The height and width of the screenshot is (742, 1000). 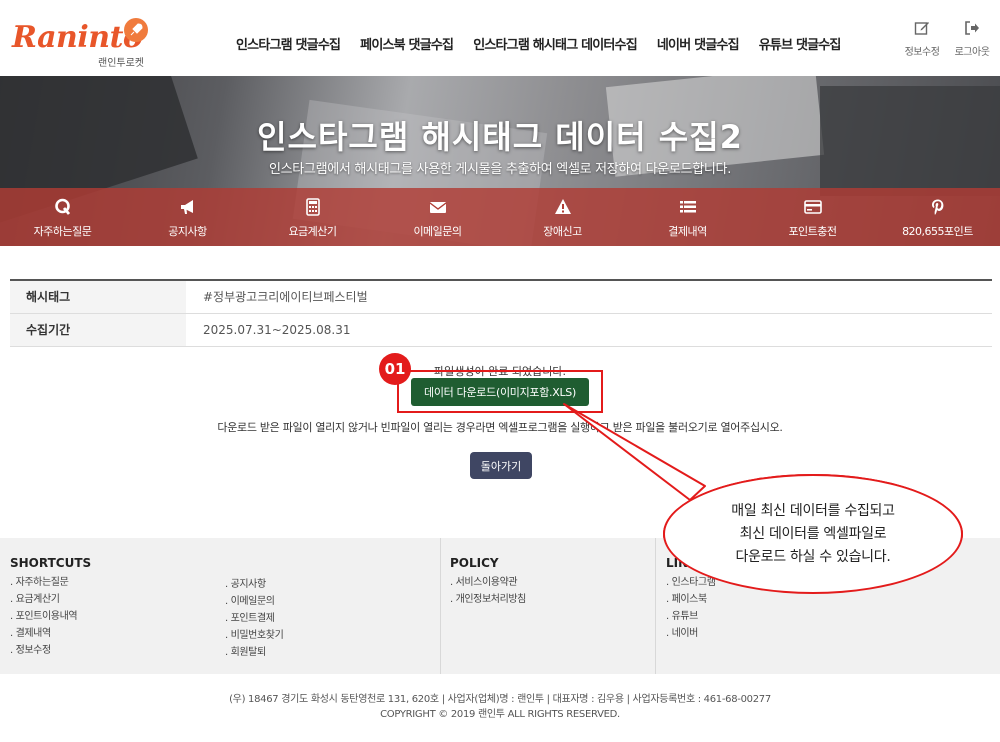 What do you see at coordinates (437, 207) in the screenshot?
I see `envelope-icon` at bounding box center [437, 207].